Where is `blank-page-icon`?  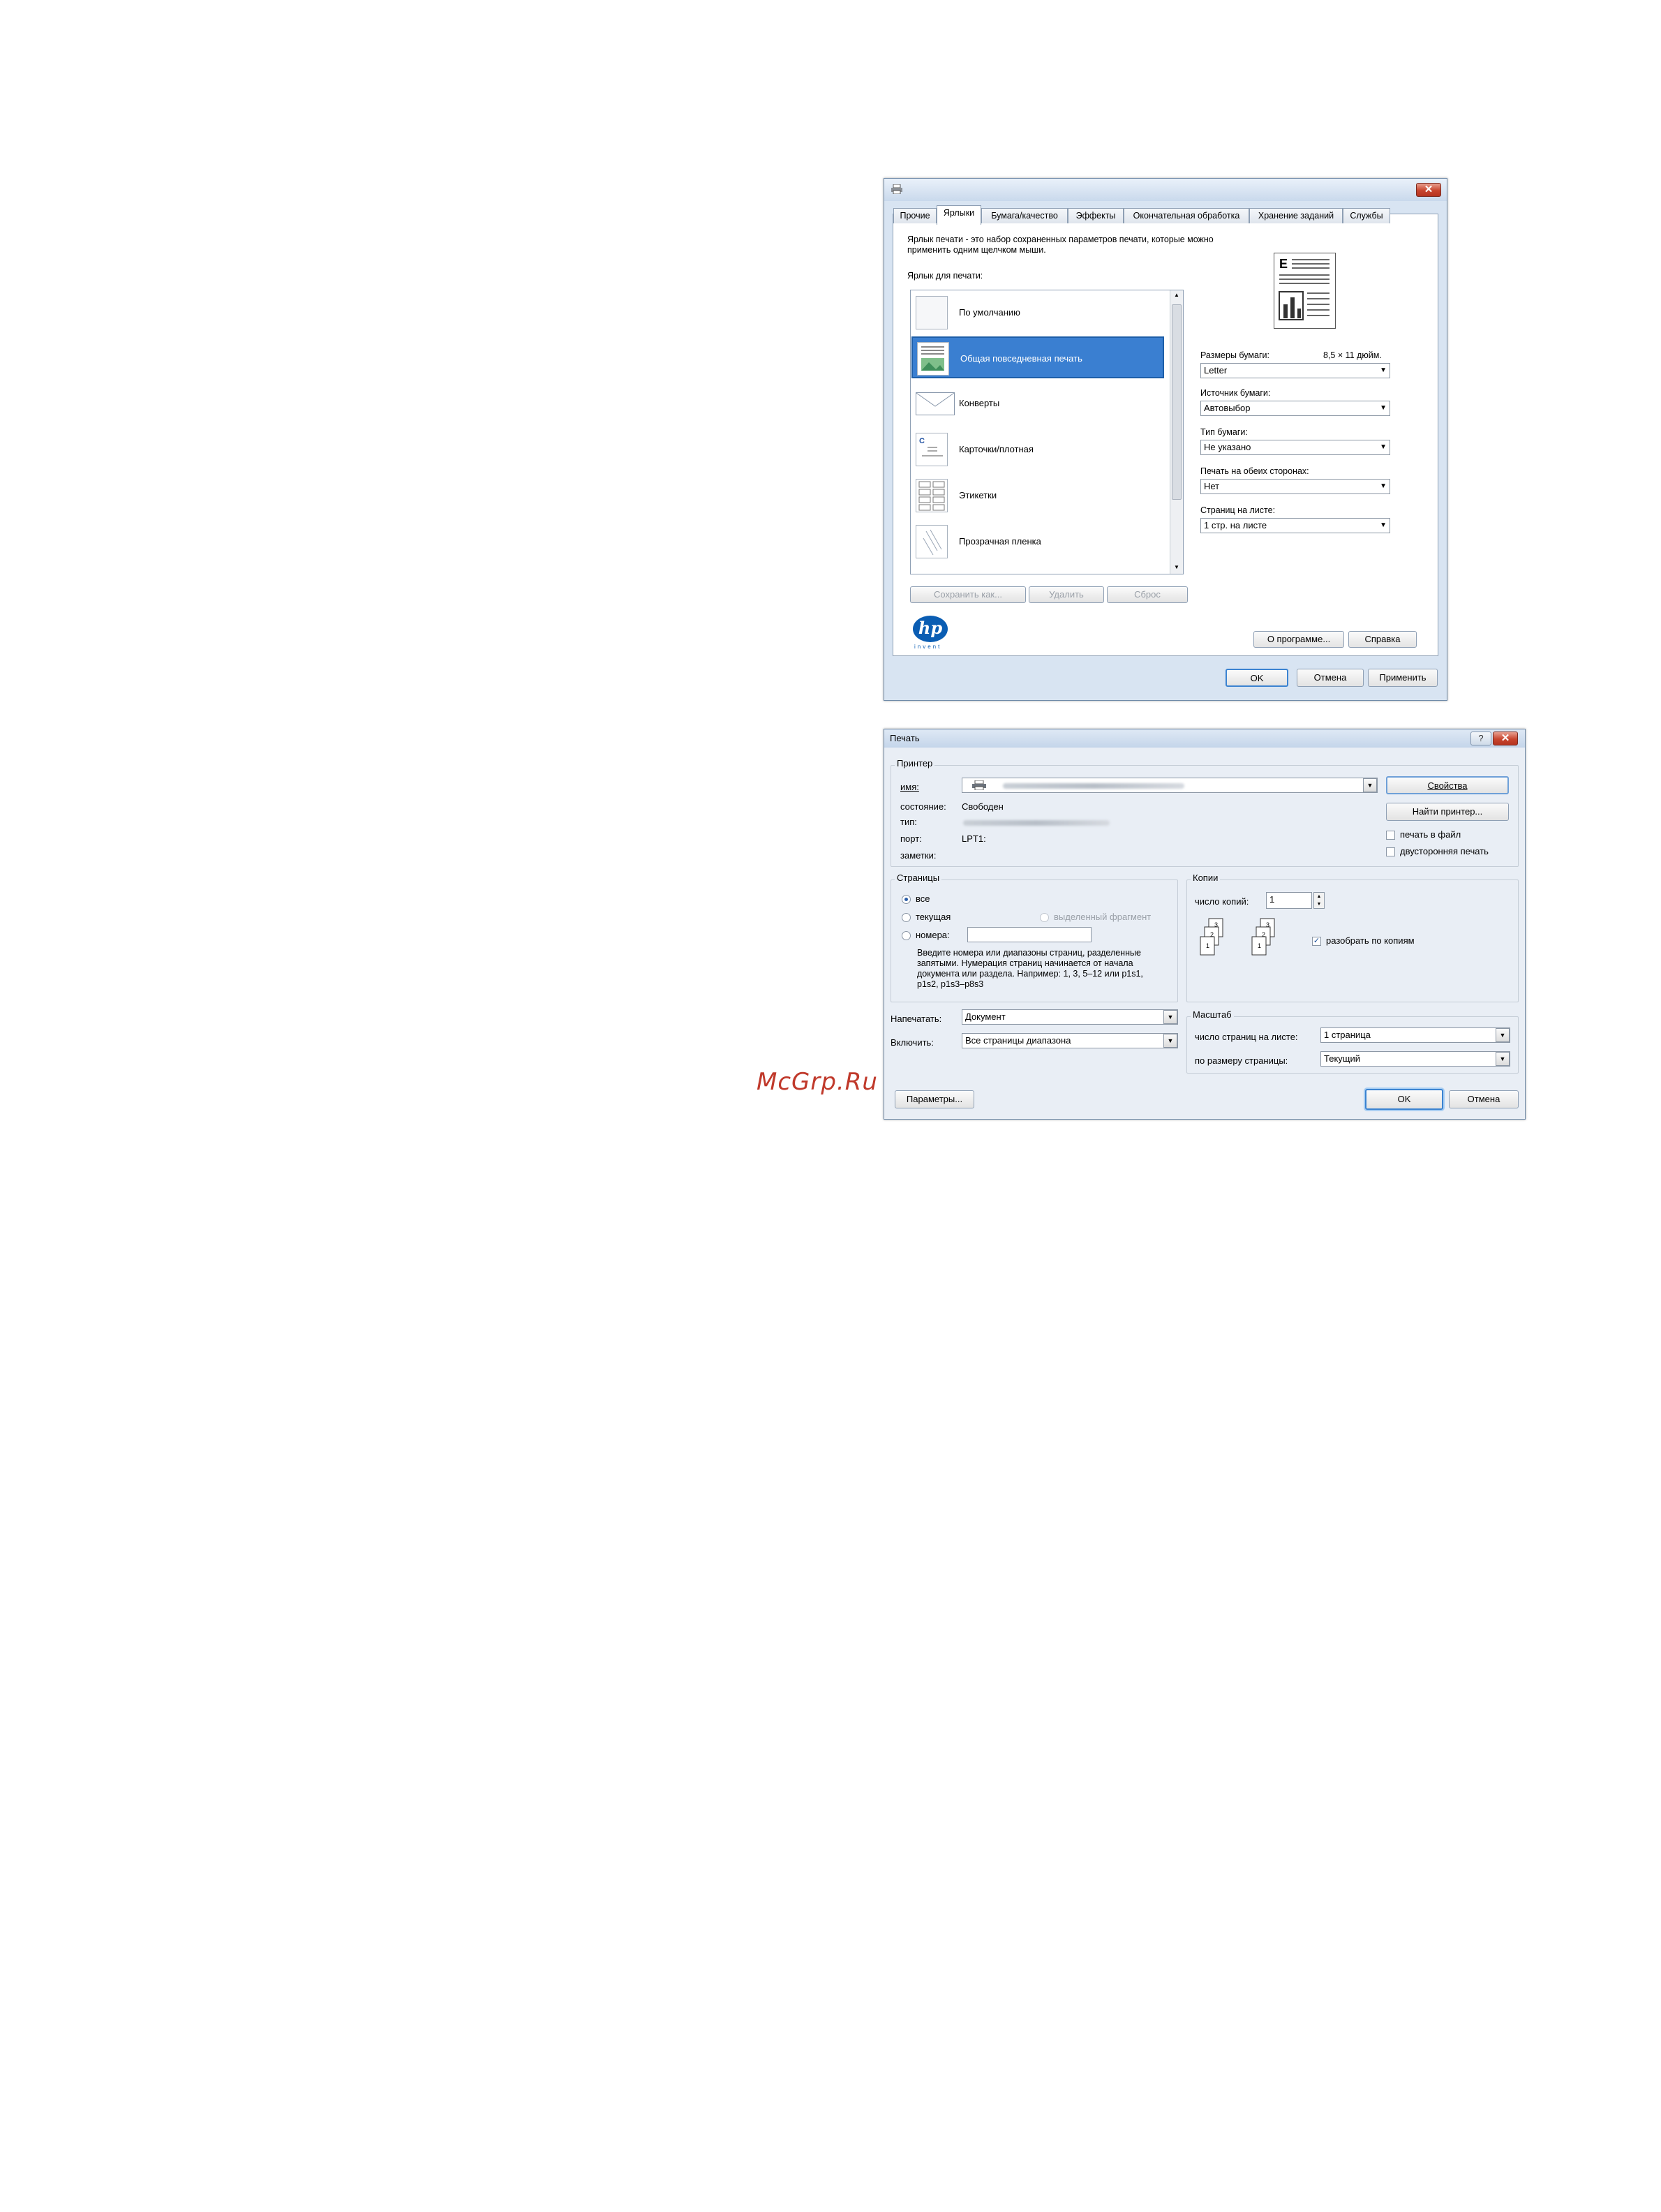 blank-page-icon is located at coordinates (932, 312).